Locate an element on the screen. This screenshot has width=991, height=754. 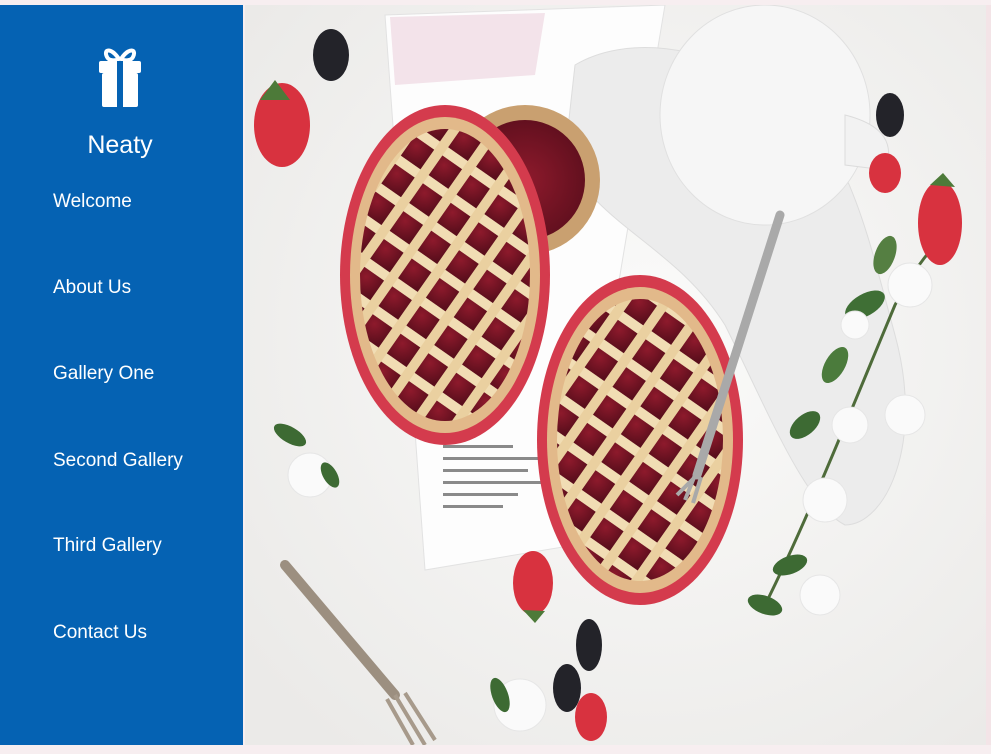
gift-icon is located at coordinates (120, 77).